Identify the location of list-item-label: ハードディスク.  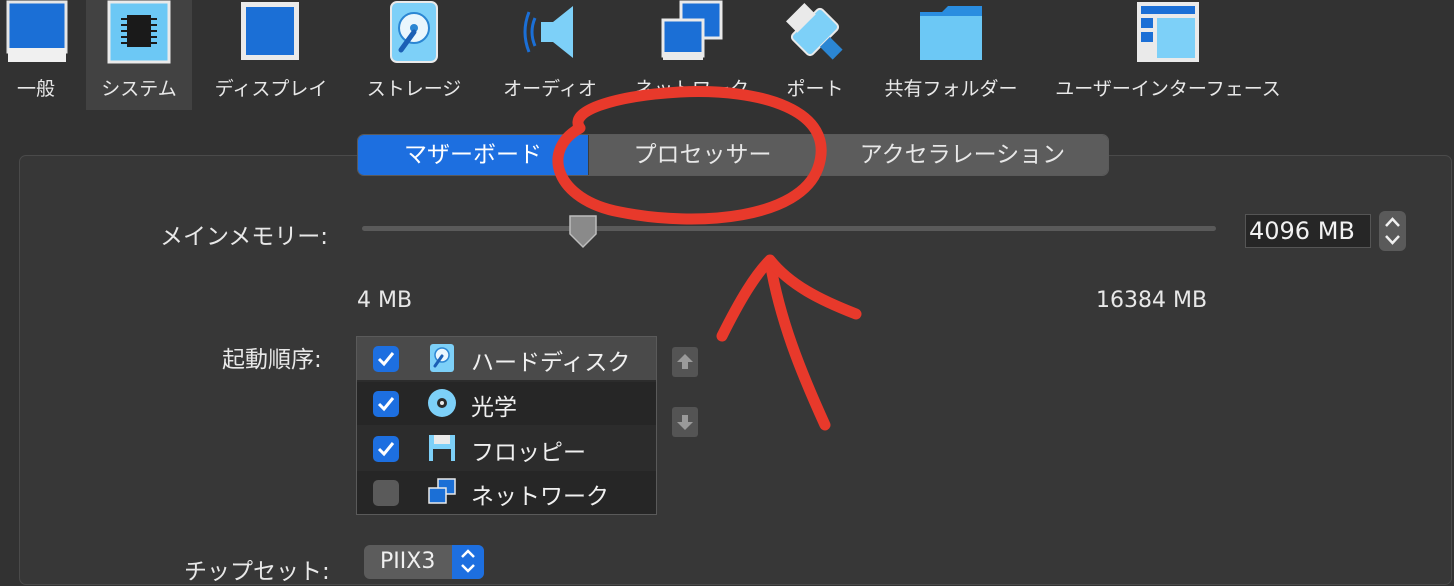
(551, 363).